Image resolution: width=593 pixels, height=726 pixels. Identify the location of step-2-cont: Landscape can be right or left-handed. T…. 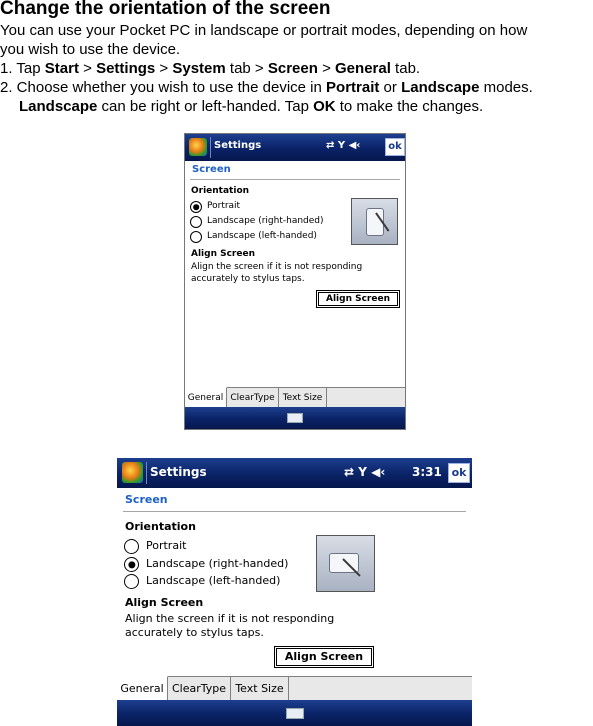
(251, 106).